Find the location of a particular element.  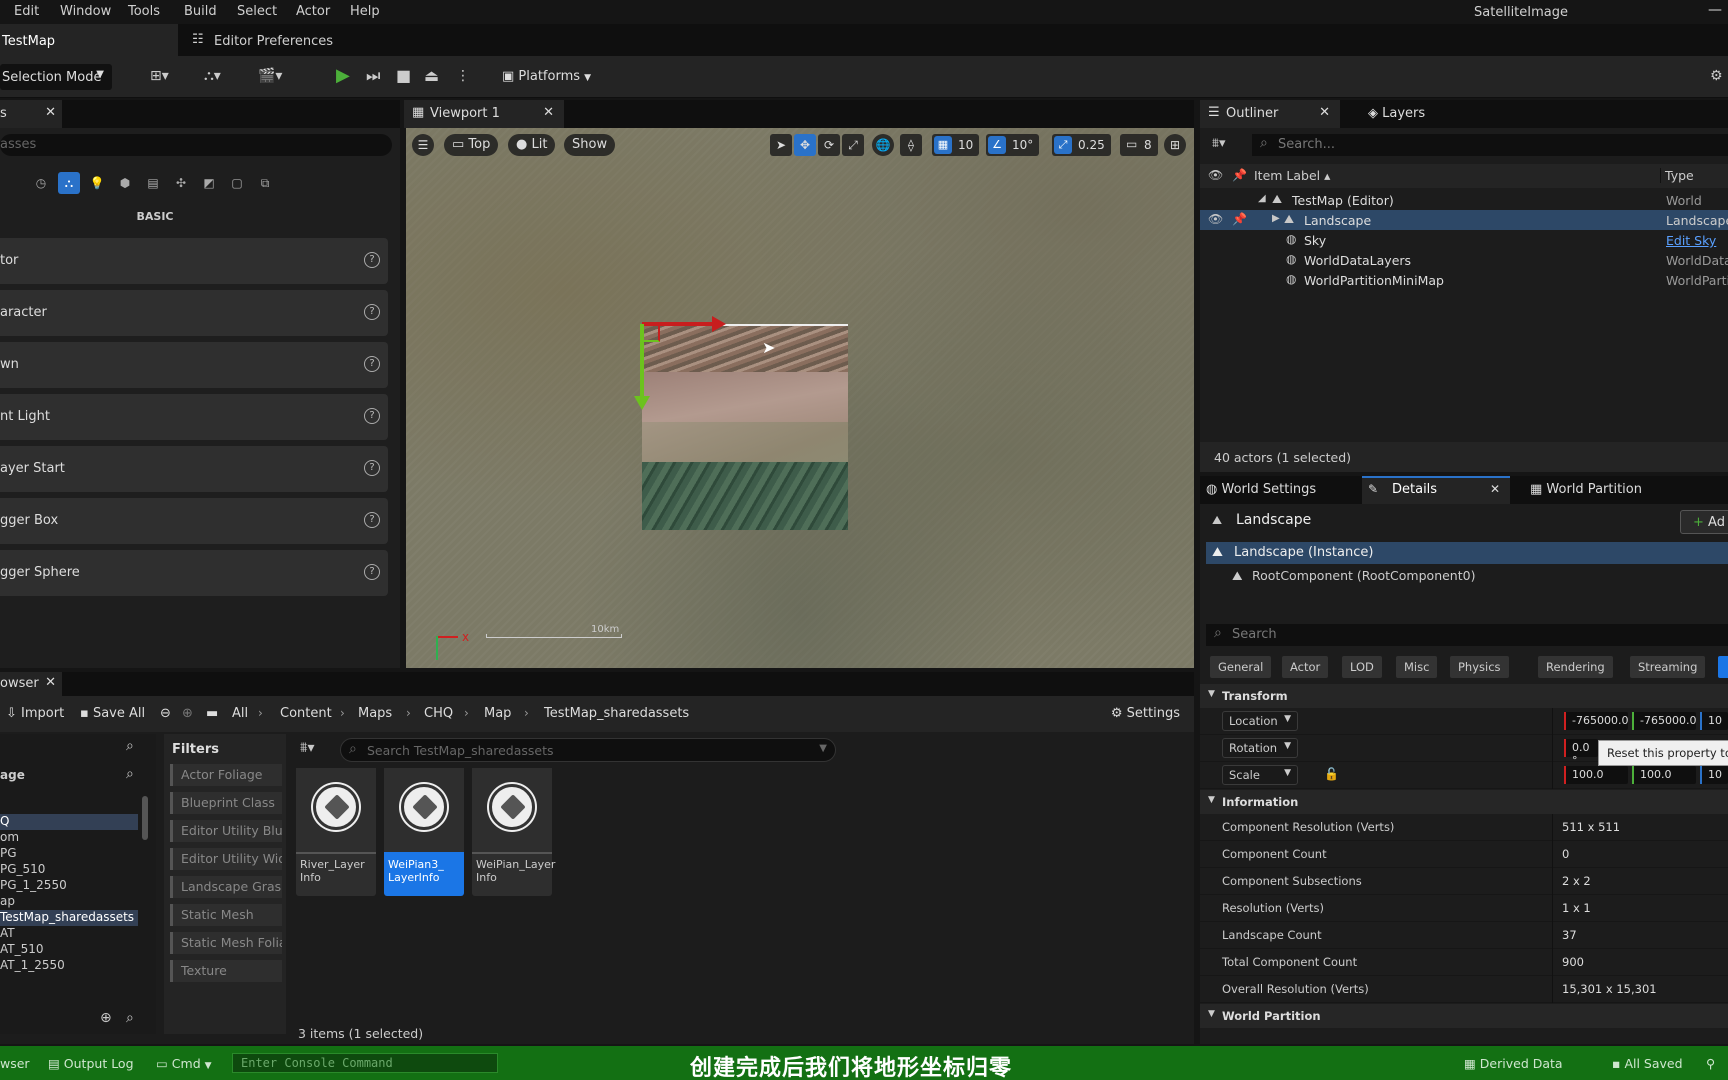

tree-header: age is located at coordinates (69, 776).